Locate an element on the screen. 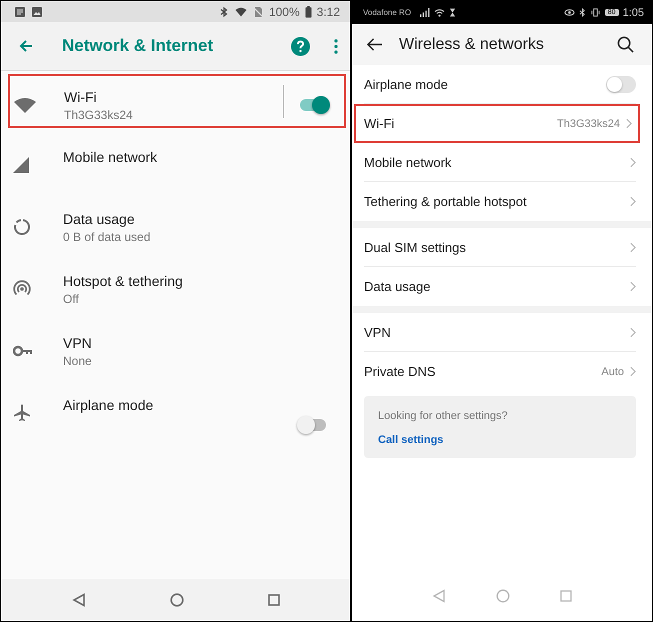  settings-item: VPN None is located at coordinates (175, 352).